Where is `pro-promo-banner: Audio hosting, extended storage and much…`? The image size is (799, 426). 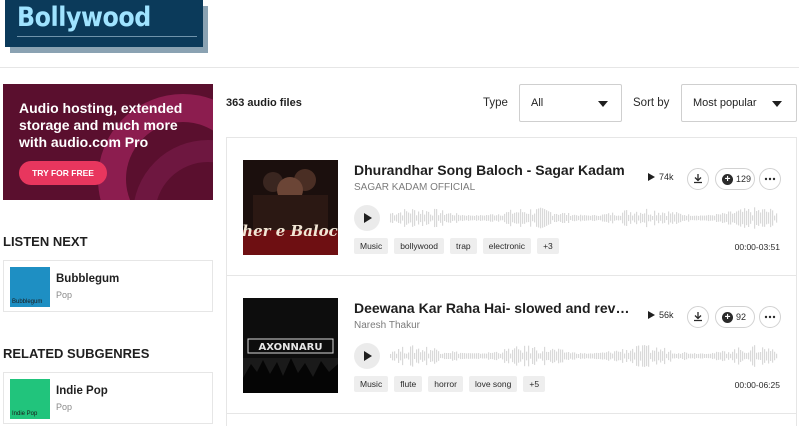 pro-promo-banner: Audio hosting, extended storage and much… is located at coordinates (108, 142).